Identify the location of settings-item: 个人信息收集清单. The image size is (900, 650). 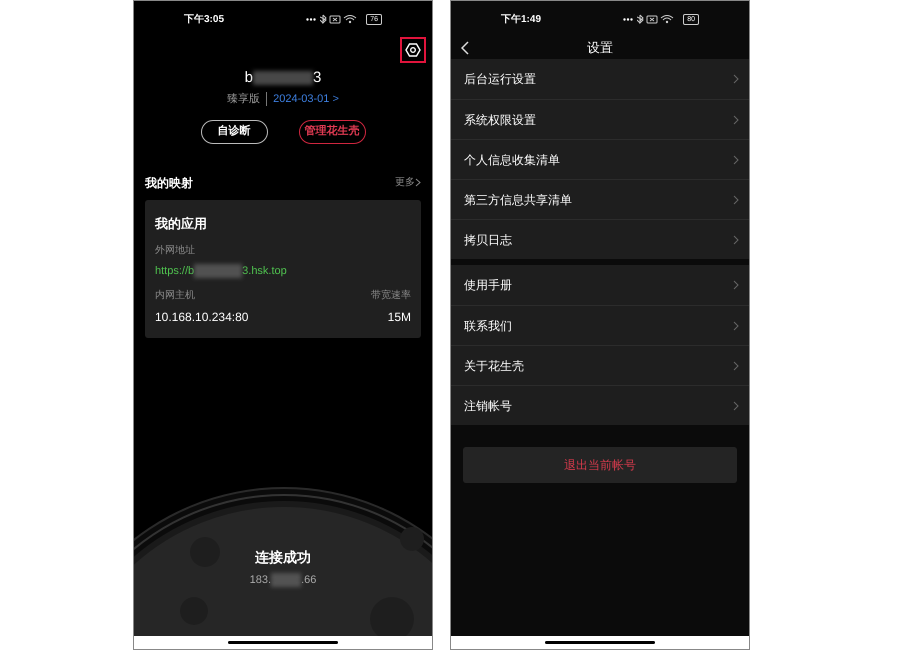
(600, 159).